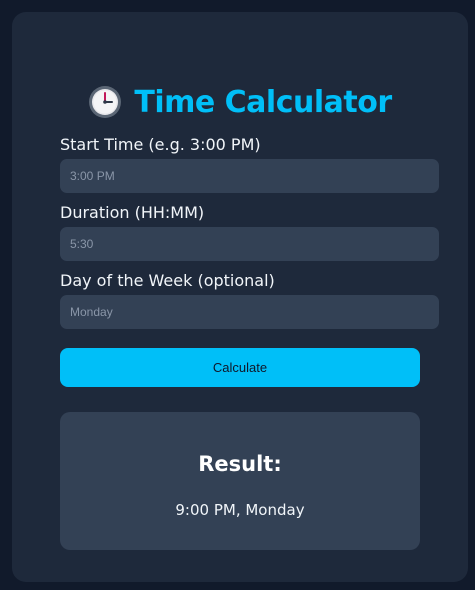 This screenshot has width=475, height=590. I want to click on result-heading: Result:, so click(240, 464).